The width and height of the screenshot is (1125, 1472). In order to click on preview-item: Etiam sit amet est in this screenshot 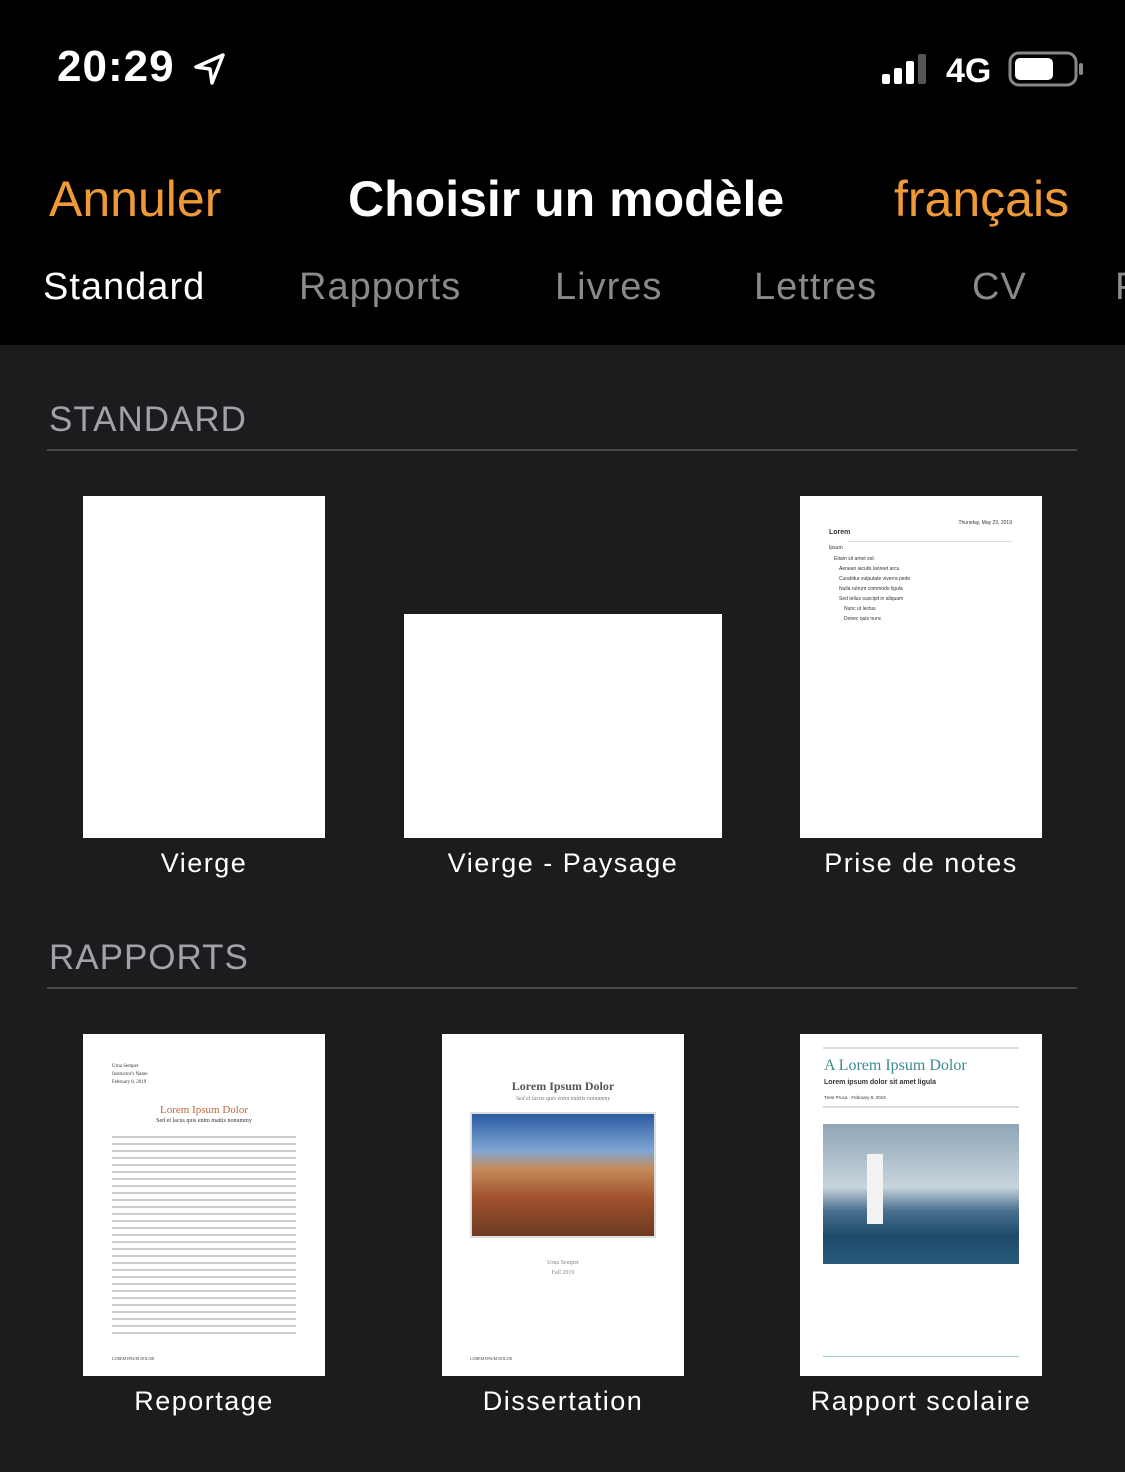, I will do `click(854, 559)`.